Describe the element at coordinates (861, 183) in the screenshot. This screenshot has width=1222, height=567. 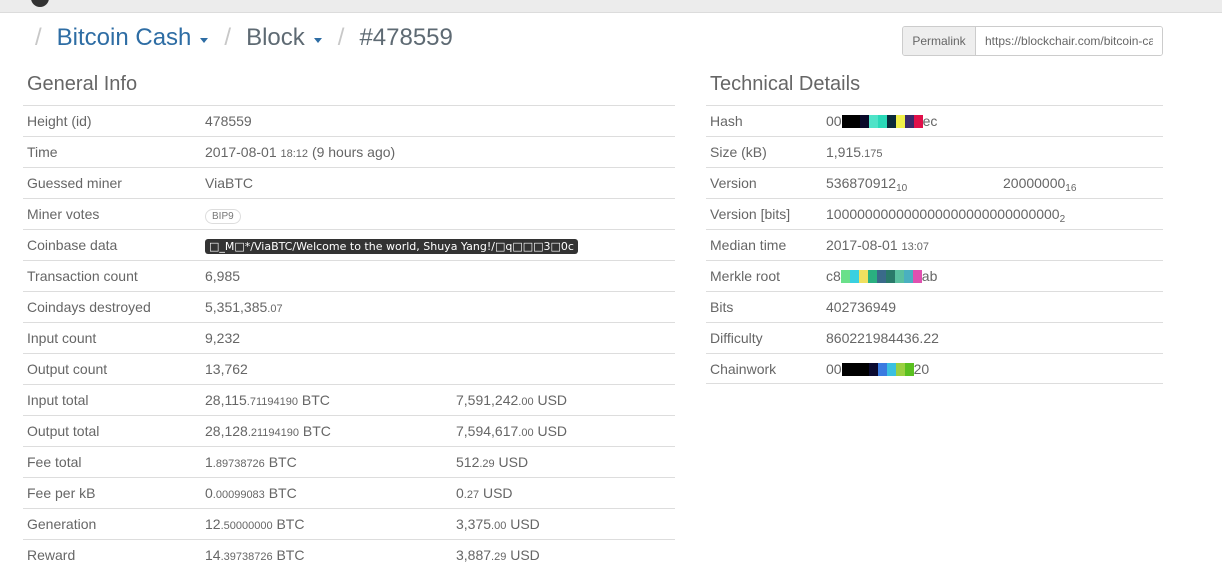
I see `version-dec-value: 536870912` at that location.